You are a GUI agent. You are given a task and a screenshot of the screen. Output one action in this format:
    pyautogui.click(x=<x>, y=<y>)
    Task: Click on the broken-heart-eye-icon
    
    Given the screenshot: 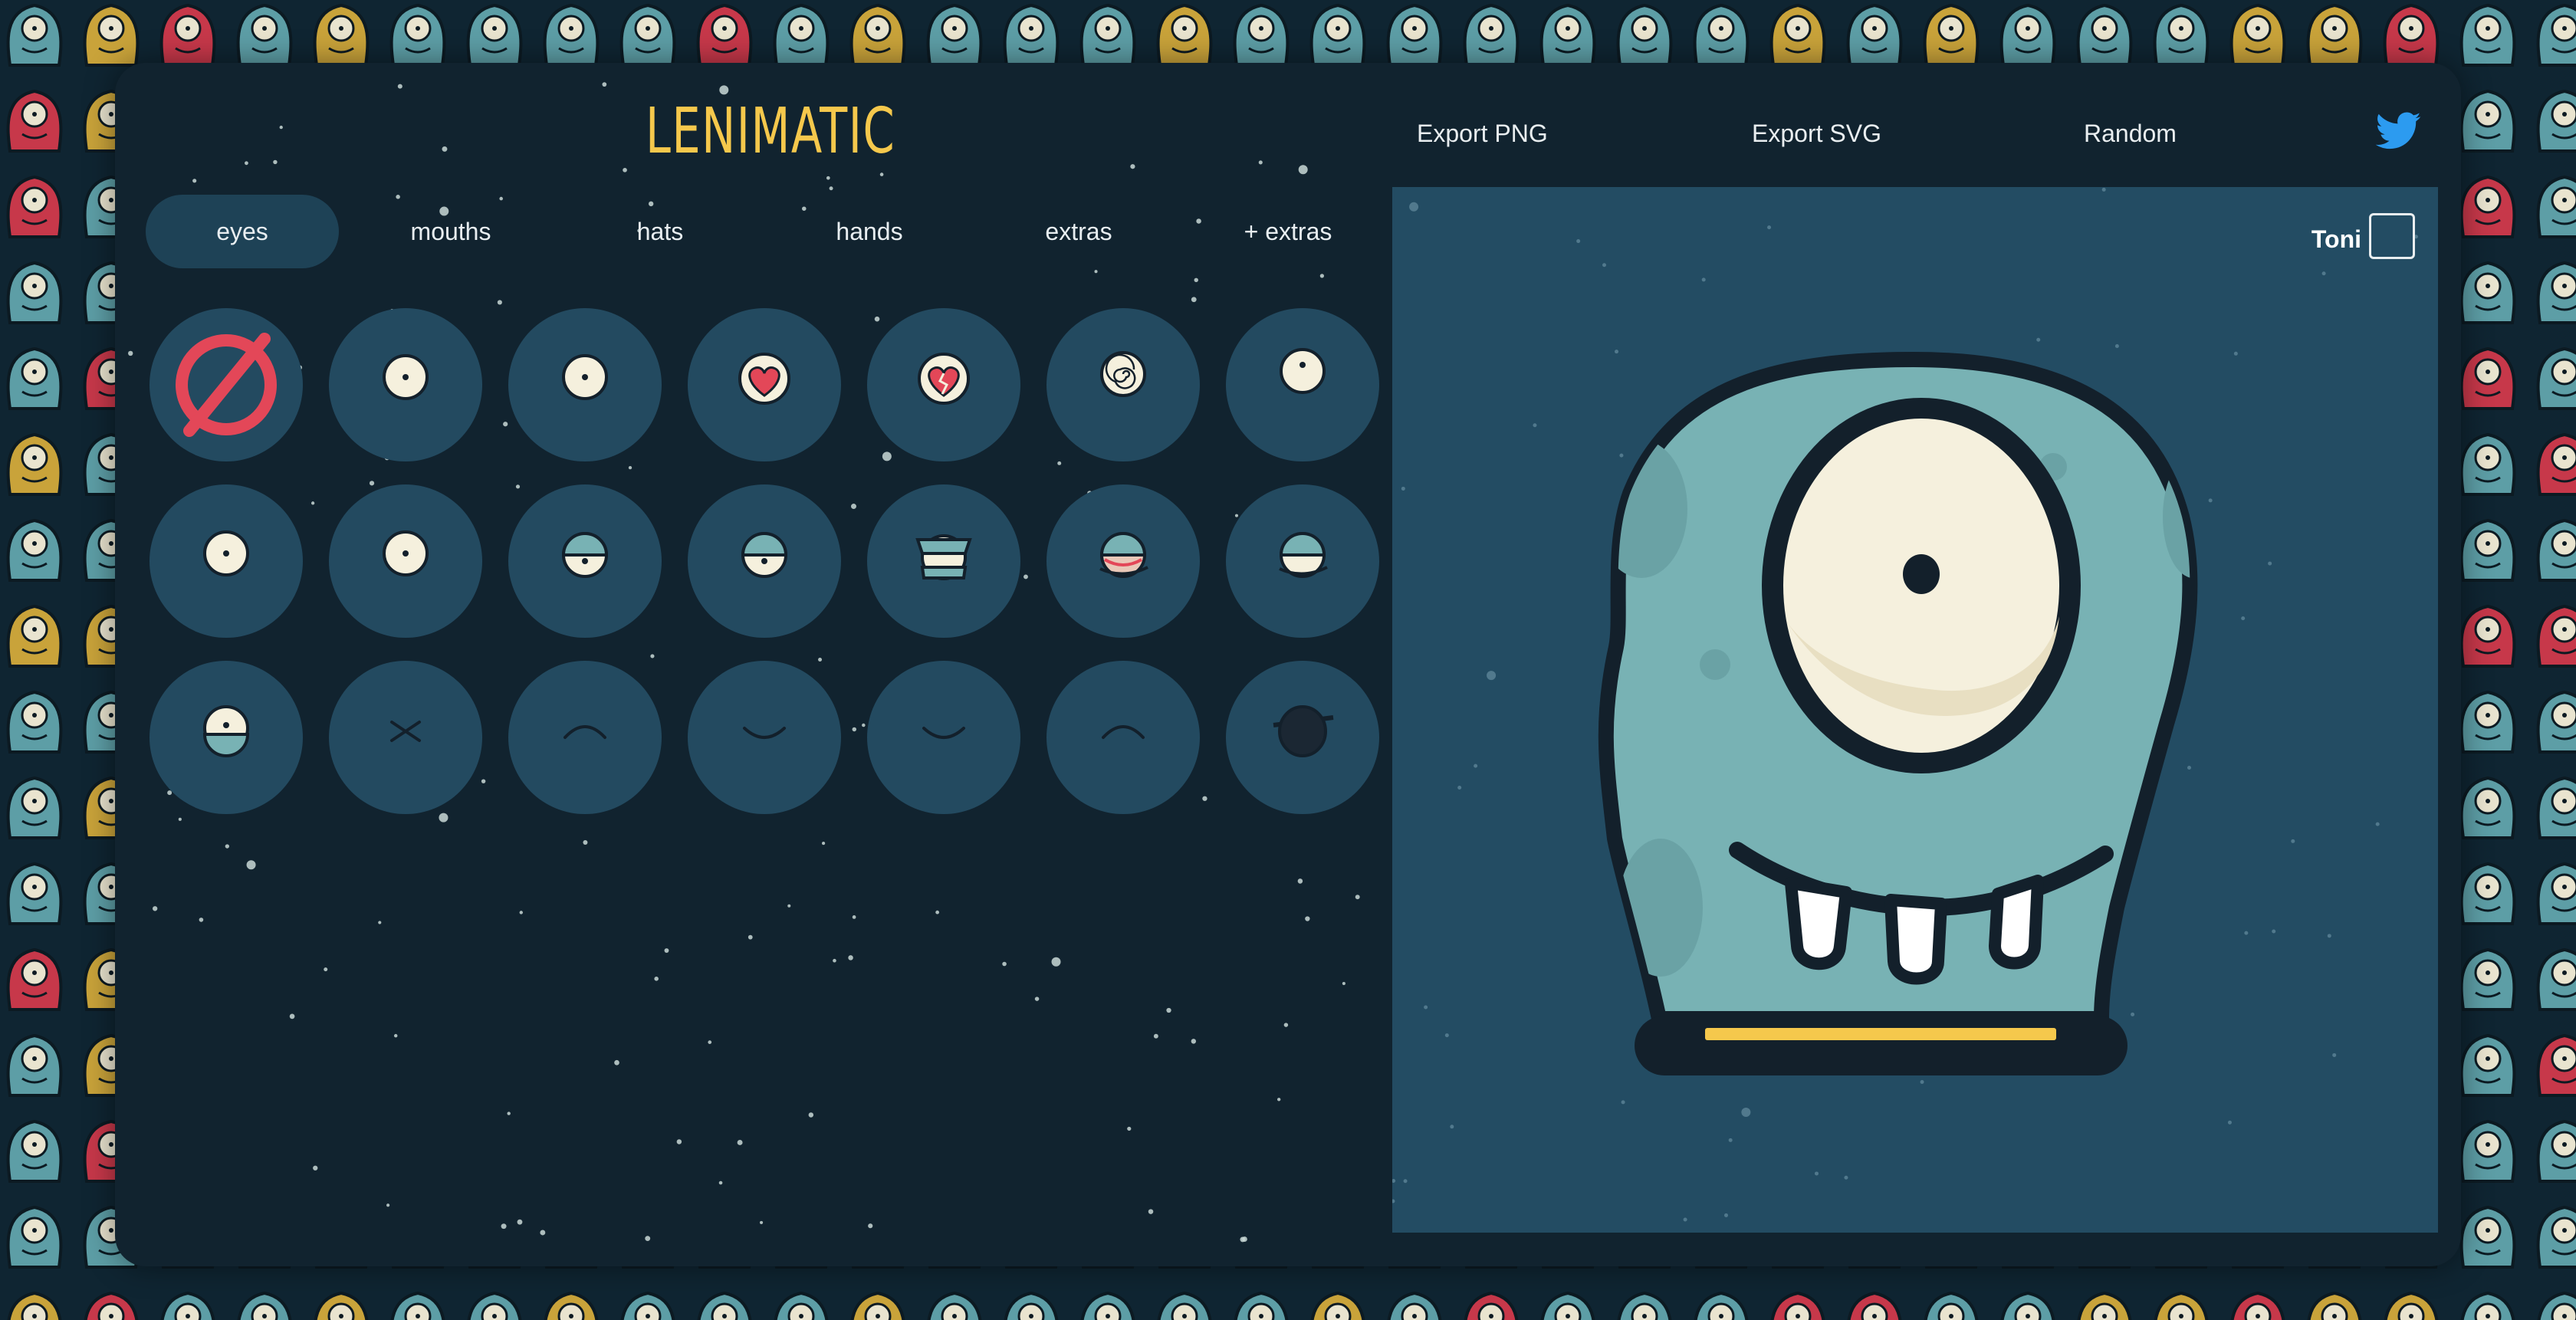 What is the action you would take?
    pyautogui.click(x=944, y=379)
    